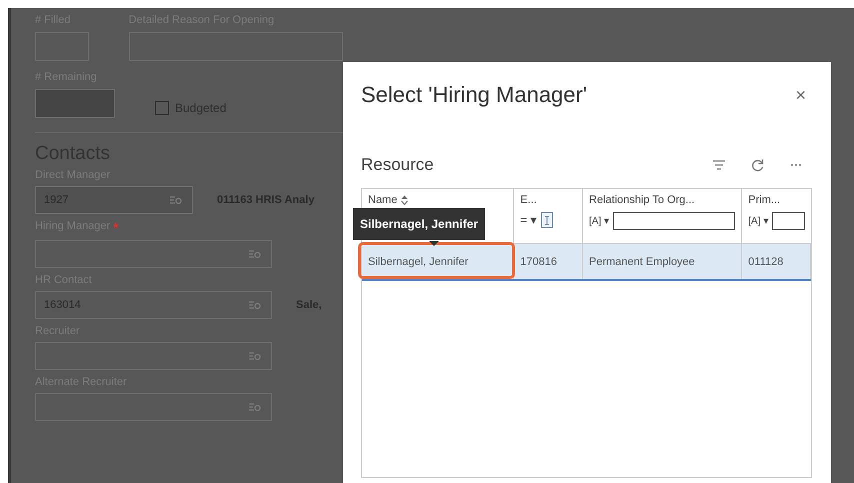 The width and height of the screenshot is (854, 483). What do you see at coordinates (796, 165) in the screenshot?
I see `more-icon` at bounding box center [796, 165].